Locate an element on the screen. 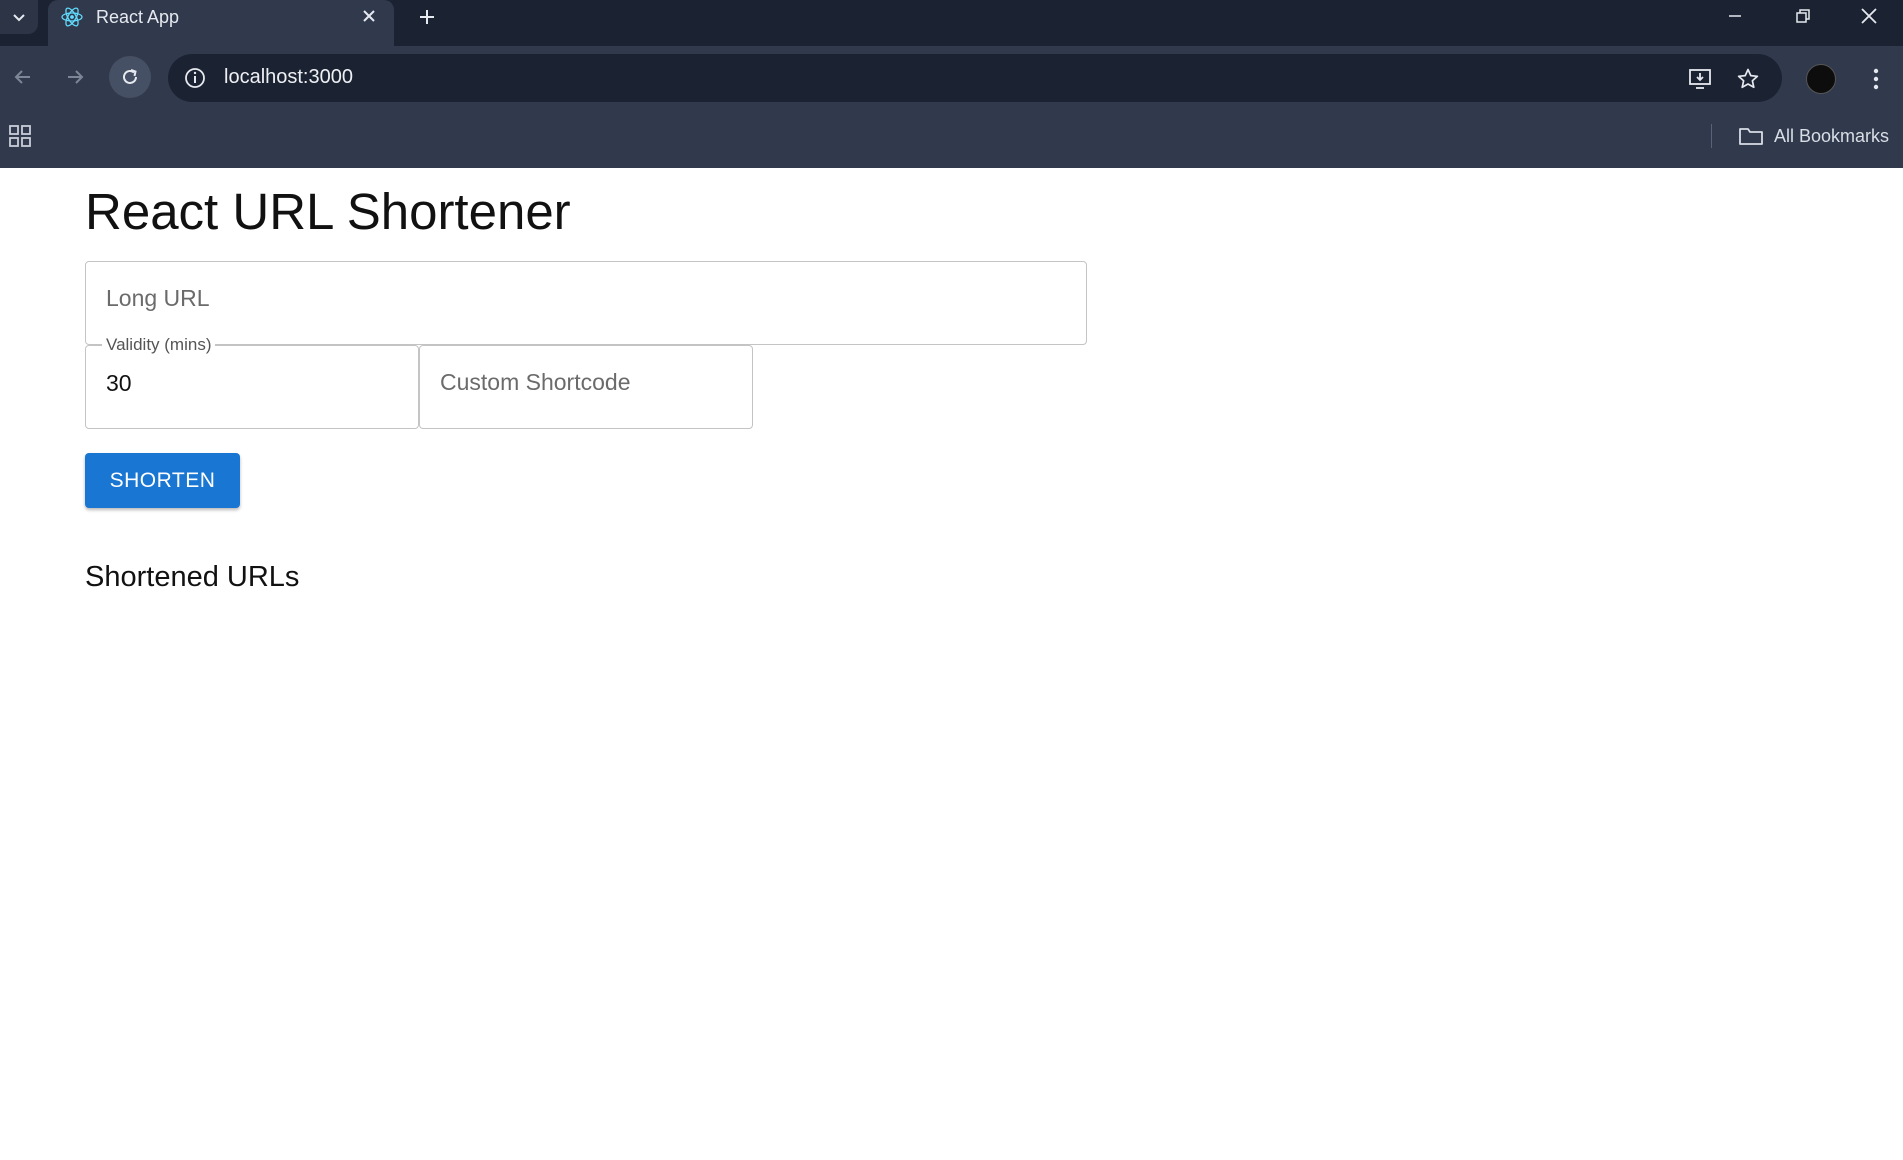 The height and width of the screenshot is (1160, 1903). validity-input: Validity (mins) 30 is located at coordinates (252, 382).